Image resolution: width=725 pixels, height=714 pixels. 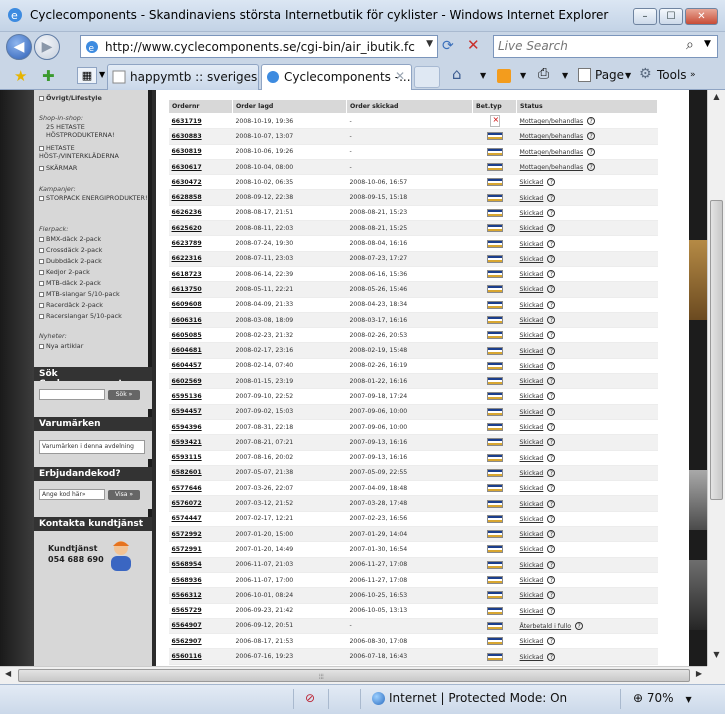 What do you see at coordinates (95, 346) in the screenshot?
I see `sidebar-item: Nya artiklar` at bounding box center [95, 346].